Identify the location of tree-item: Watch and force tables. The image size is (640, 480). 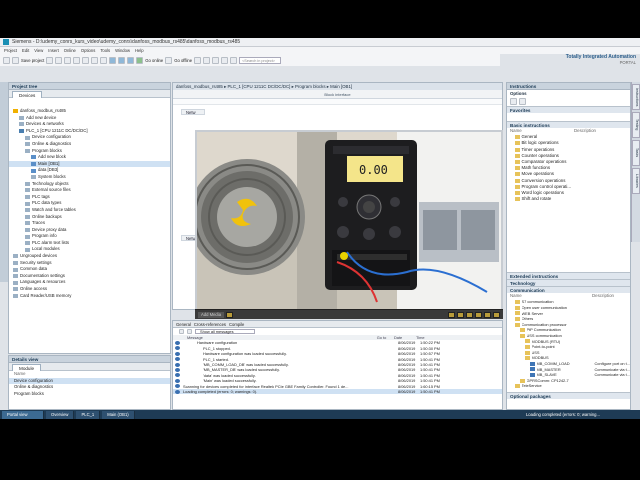
(89, 210).